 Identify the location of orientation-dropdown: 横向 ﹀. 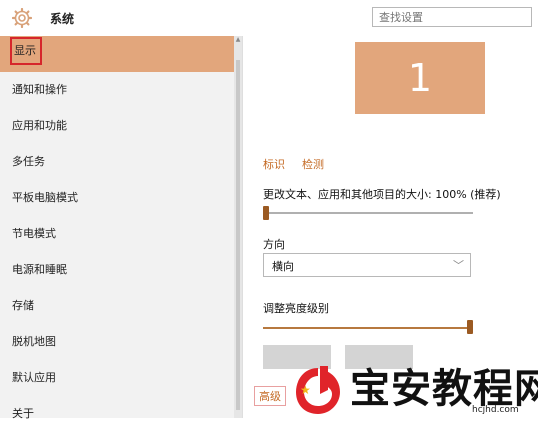
(367, 265).